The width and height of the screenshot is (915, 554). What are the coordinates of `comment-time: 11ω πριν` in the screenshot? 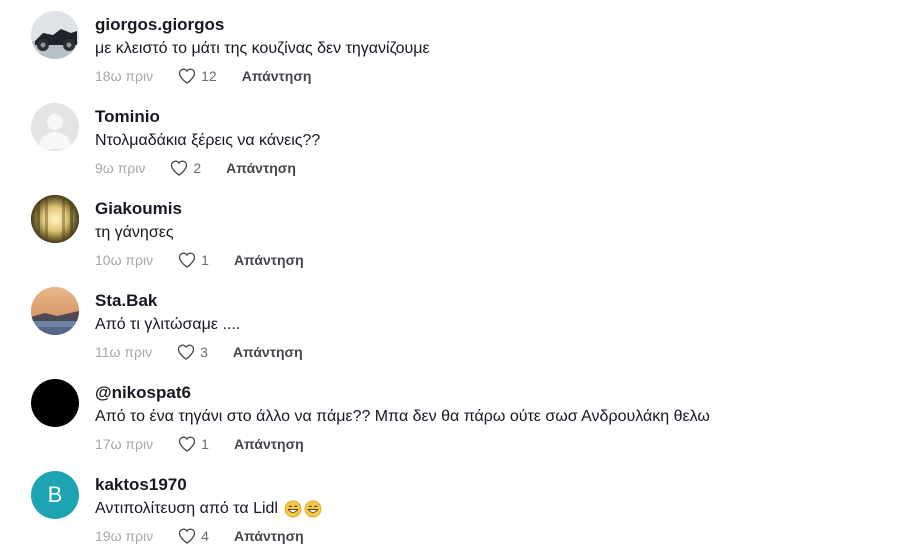 It's located at (124, 352).